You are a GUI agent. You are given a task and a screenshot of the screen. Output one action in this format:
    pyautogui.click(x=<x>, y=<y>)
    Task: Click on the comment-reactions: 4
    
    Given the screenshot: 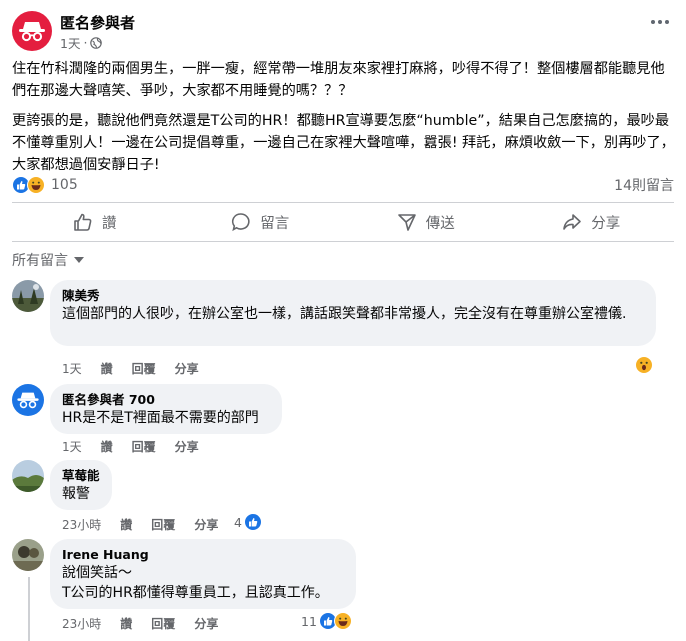 What is the action you would take?
    pyautogui.click(x=248, y=522)
    